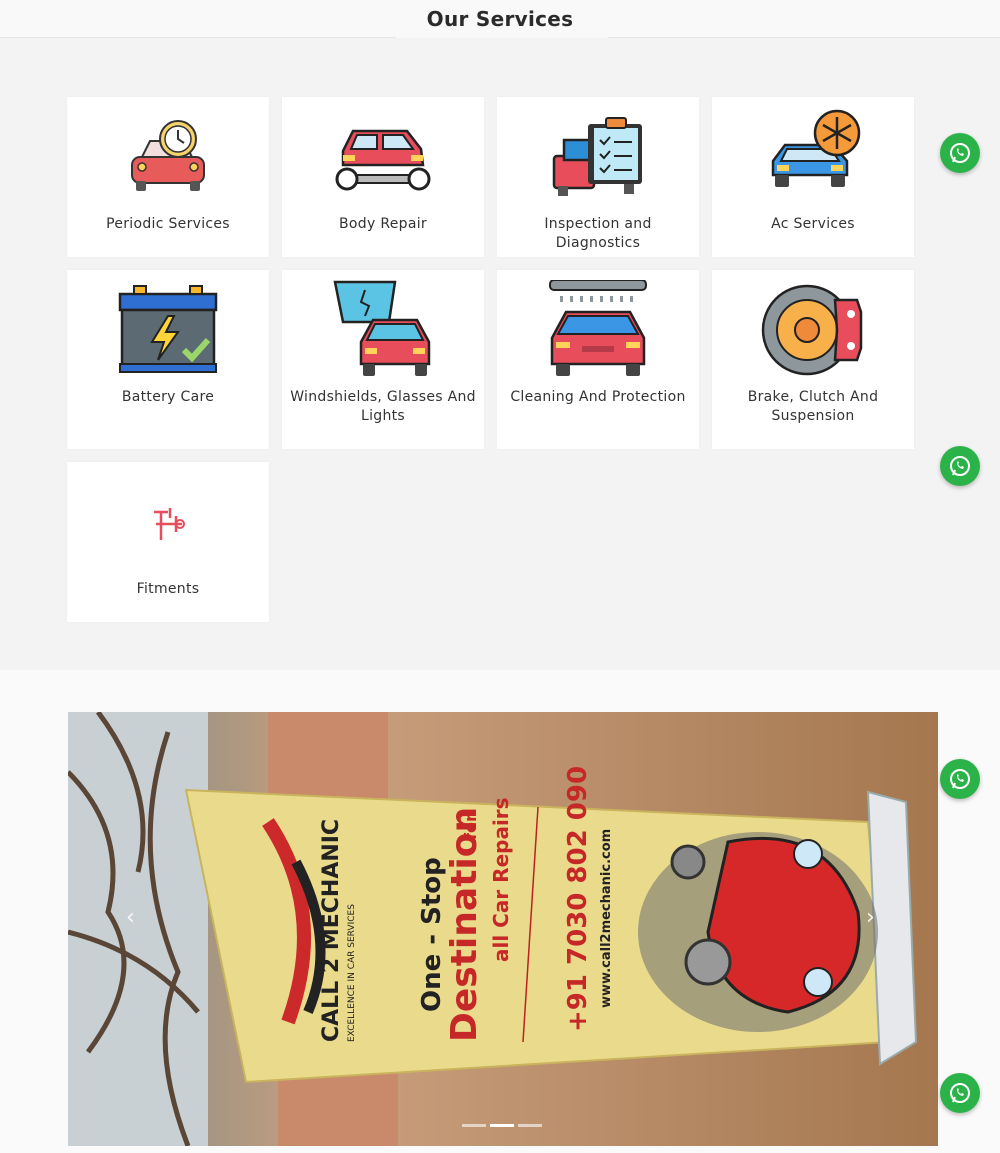 This screenshot has width=1000, height=1153. I want to click on service-label: Windshields, Glasses And Lights, so click(383, 406).